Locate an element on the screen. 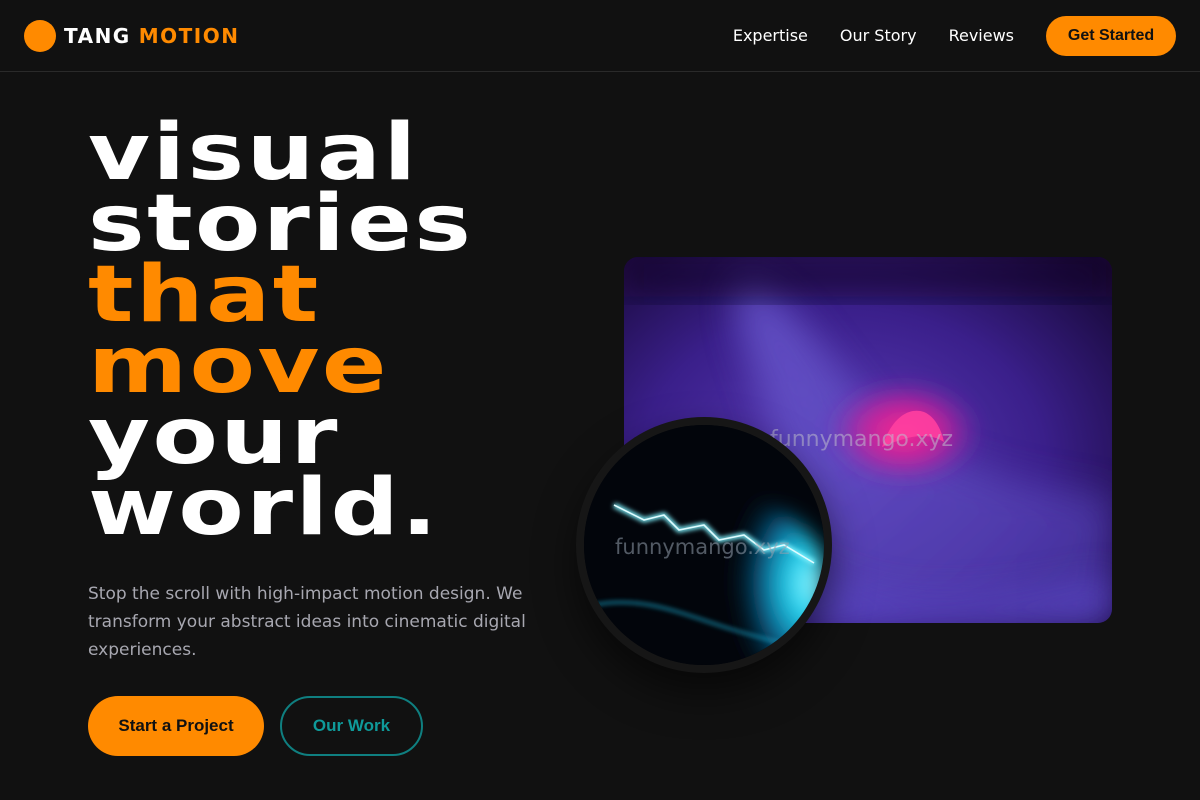 Image resolution: width=1200 pixels, height=800 pixels. brand-name: TANG MOTION is located at coordinates (151, 36).